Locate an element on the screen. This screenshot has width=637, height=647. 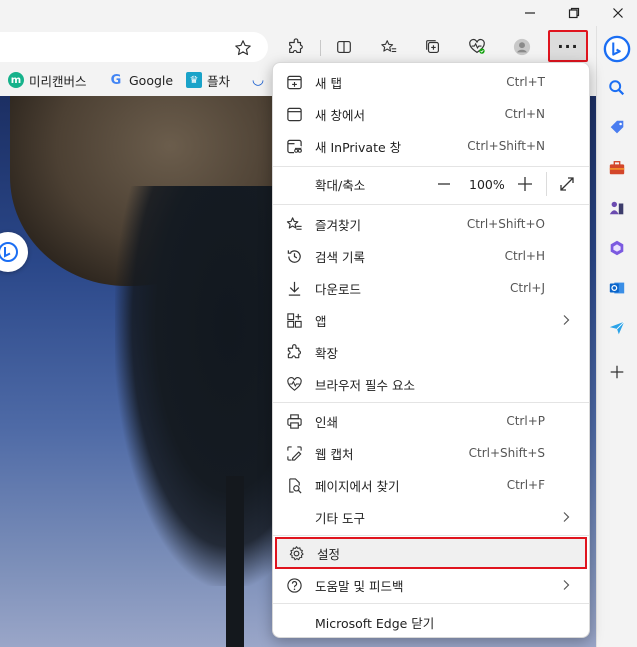
zoom-in-button is located at coordinates (525, 184).